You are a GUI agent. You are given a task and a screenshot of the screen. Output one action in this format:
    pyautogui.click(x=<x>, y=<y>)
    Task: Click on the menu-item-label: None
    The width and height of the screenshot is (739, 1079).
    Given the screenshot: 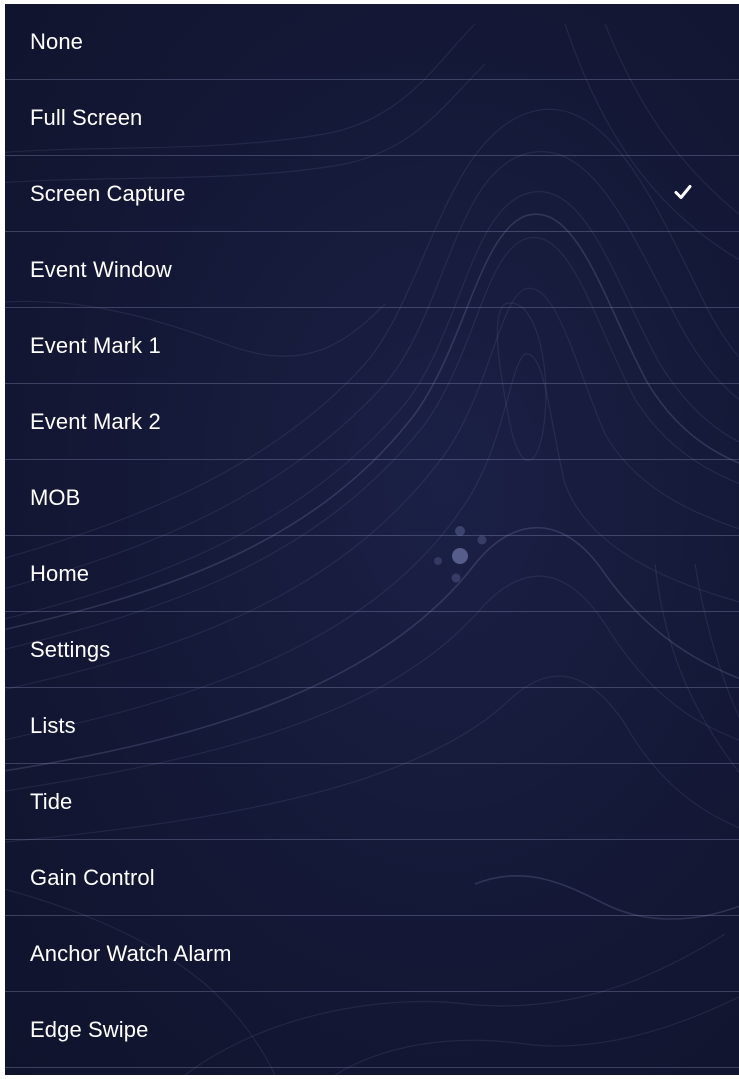 What is the action you would take?
    pyautogui.click(x=56, y=41)
    